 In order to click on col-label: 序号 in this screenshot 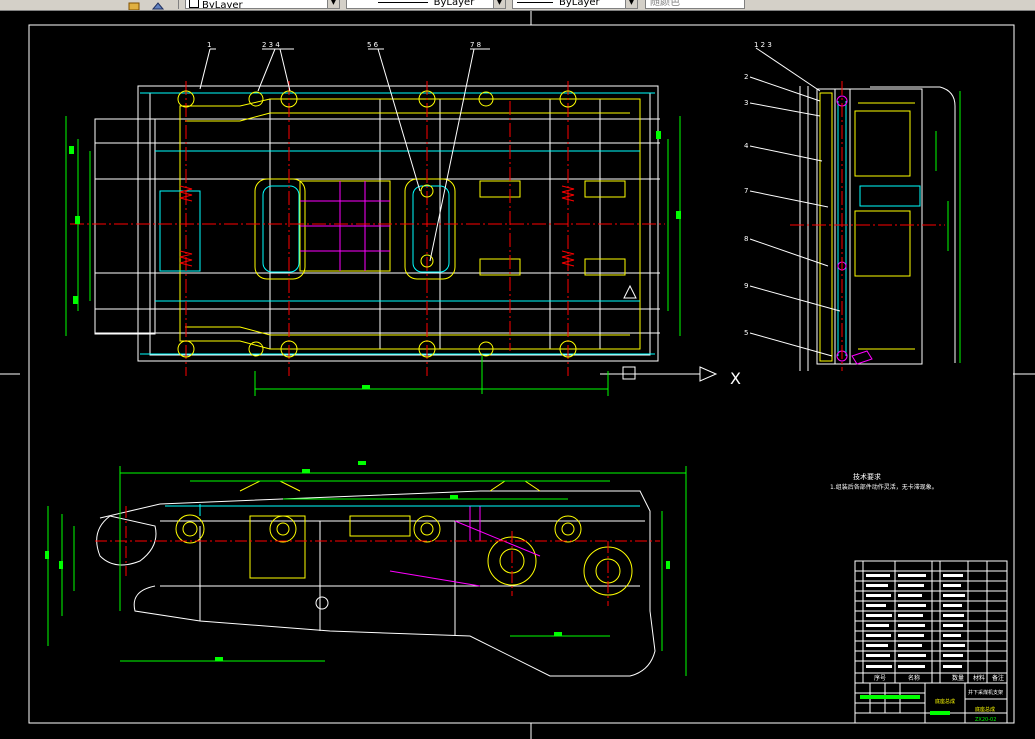, I will do `click(880, 678)`.